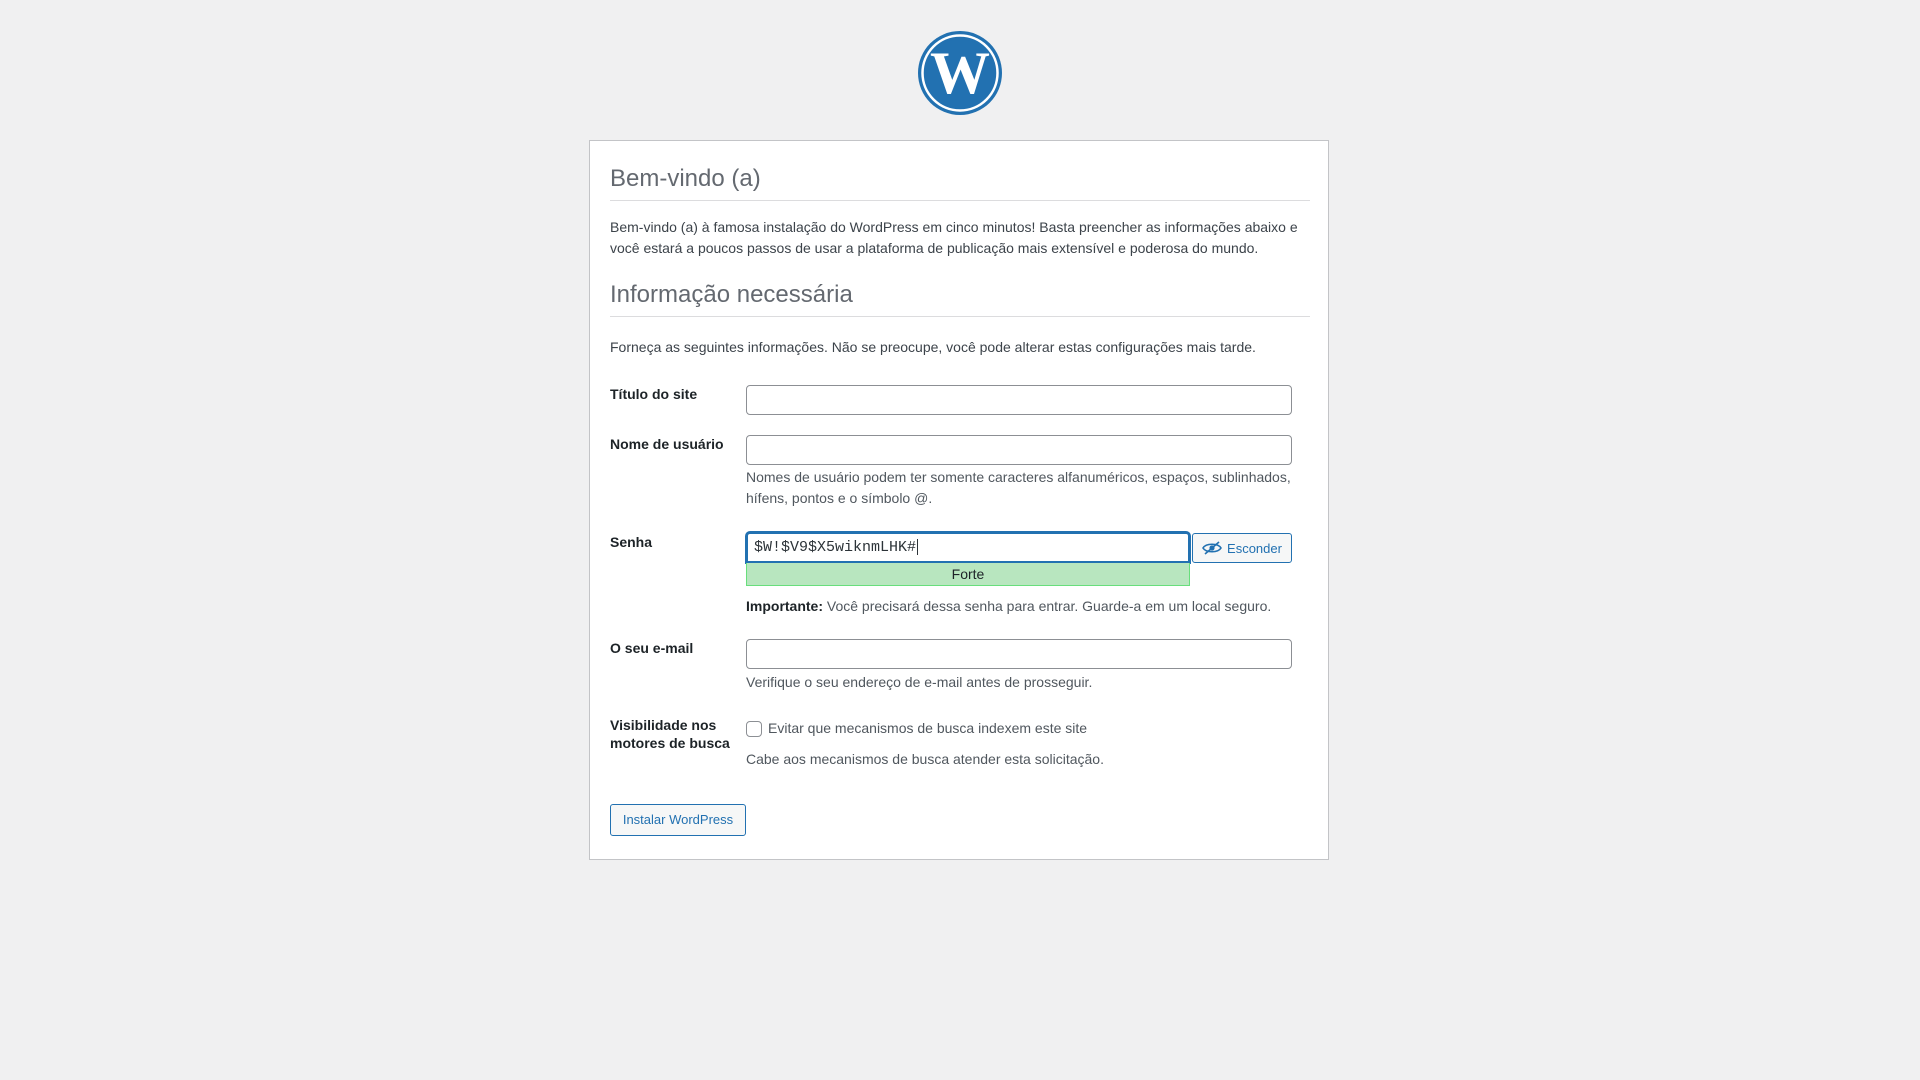 This screenshot has height=1080, width=1920. Describe the element at coordinates (754, 729) in the screenshot. I see `search-engine-checkbox` at that location.